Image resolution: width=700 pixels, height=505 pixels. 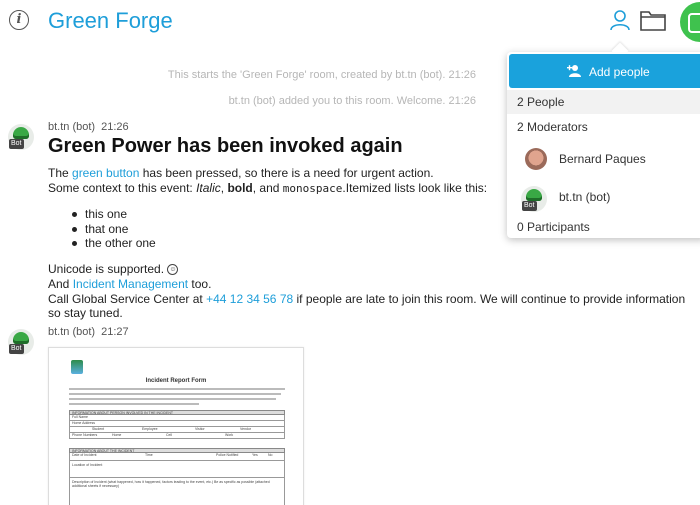 What do you see at coordinates (177, 436) in the screenshot?
I see `form-row: Phone Numbers Home Cell Work` at bounding box center [177, 436].